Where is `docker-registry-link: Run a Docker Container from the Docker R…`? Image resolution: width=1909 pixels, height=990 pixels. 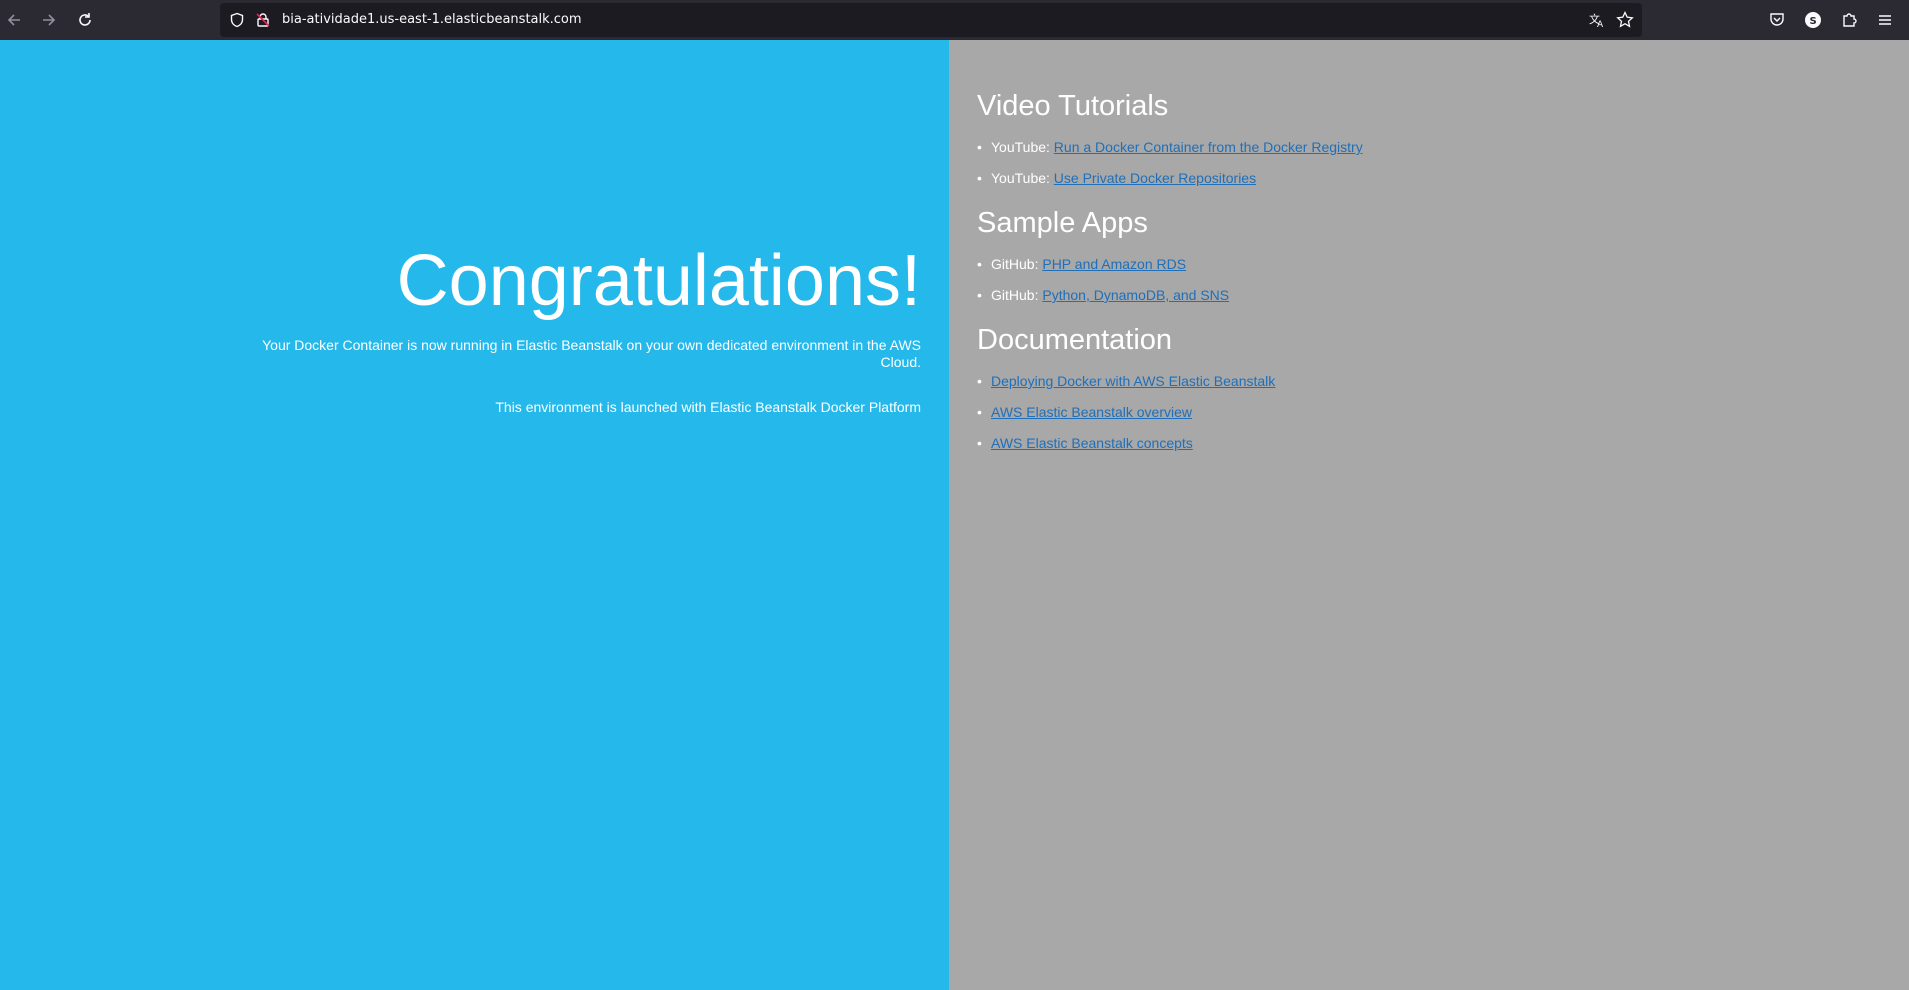 docker-registry-link: Run a Docker Container from the Docker R… is located at coordinates (1208, 147).